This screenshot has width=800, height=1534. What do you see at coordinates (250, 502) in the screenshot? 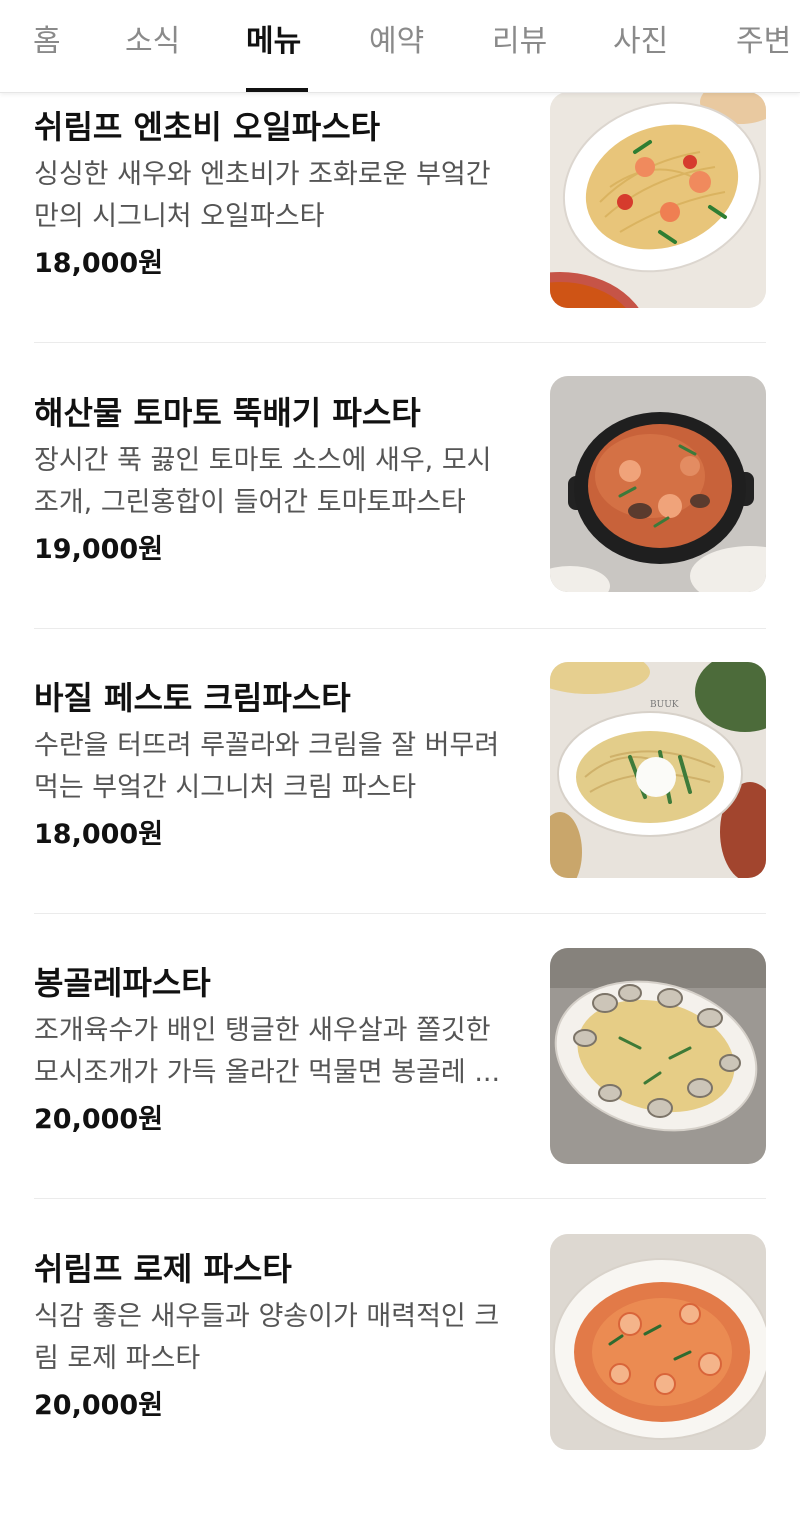
I see `menu-item-description-line: 조개, 그린홍합이 들어간 토마토파스타` at bounding box center [250, 502].